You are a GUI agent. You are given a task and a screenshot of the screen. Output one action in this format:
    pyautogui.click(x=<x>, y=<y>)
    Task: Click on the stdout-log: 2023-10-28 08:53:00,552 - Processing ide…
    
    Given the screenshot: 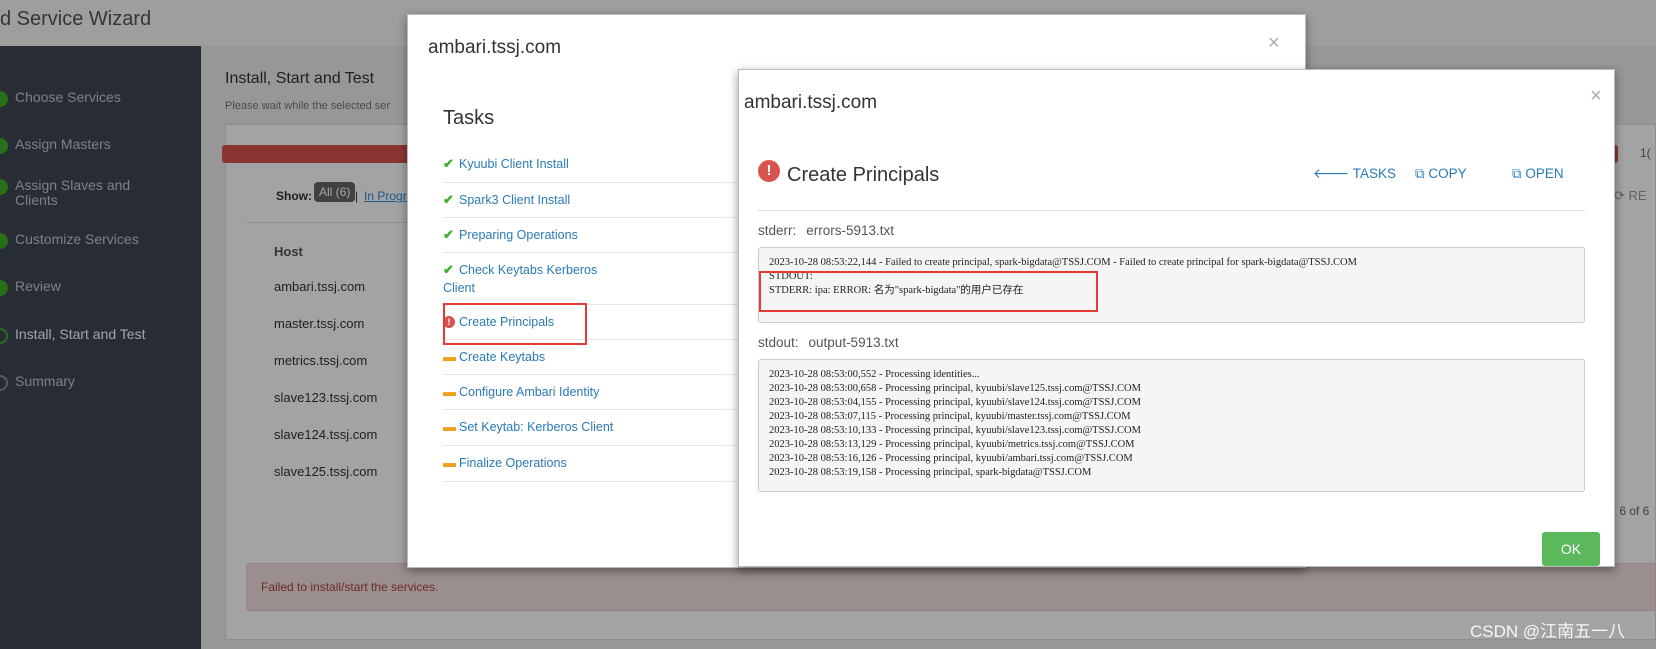 What is the action you would take?
    pyautogui.click(x=1171, y=425)
    